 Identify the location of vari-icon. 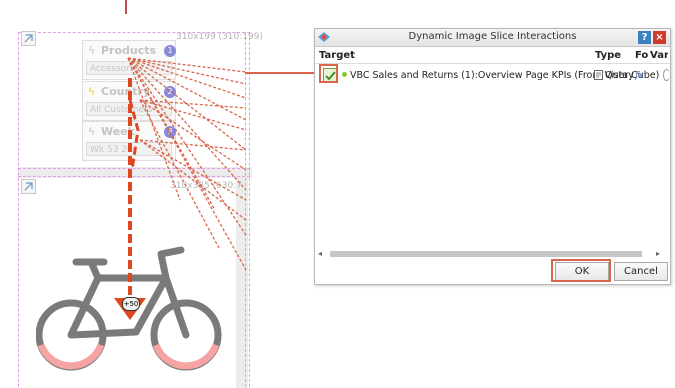
(666, 75).